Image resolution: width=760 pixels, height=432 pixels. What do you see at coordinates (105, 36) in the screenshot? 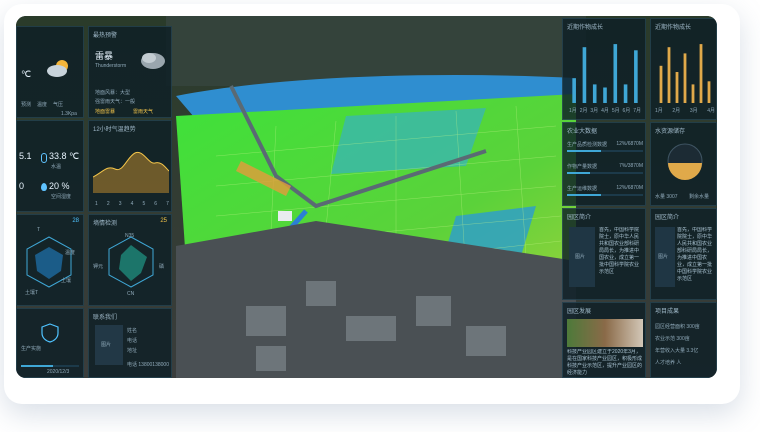
I see `alert-panel-title: 最热预警` at bounding box center [105, 36].